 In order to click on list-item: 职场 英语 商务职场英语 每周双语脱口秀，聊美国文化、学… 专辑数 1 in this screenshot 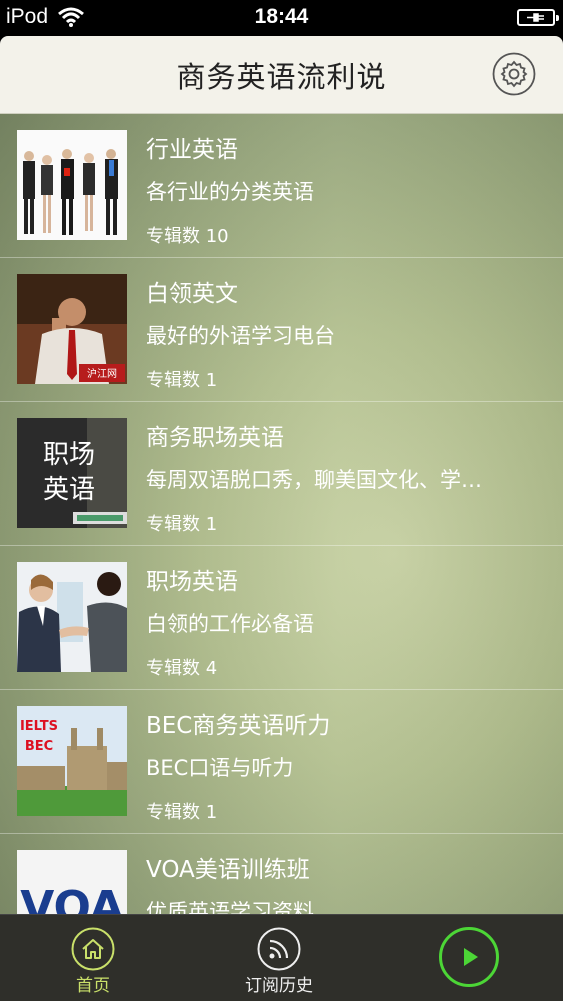, I will do `click(281, 474)`.